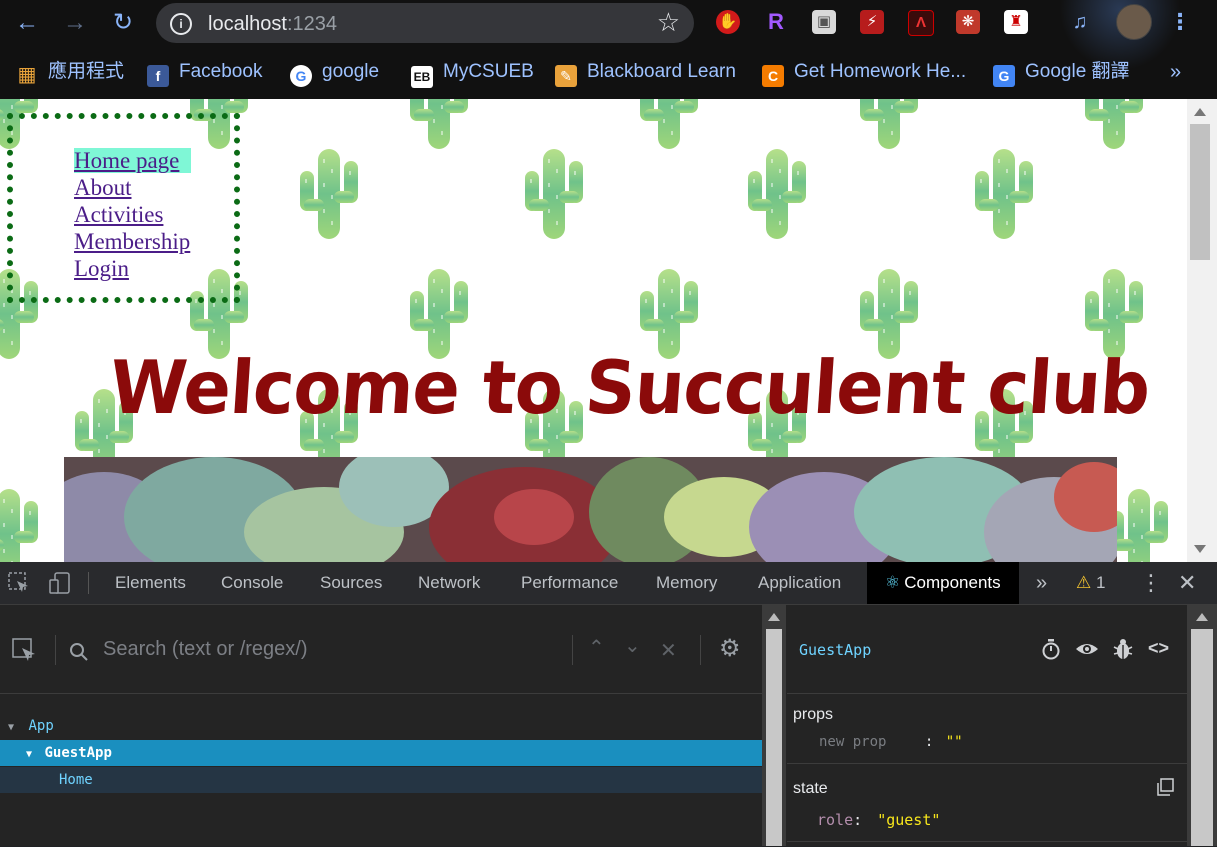  What do you see at coordinates (1187, 583) in the screenshot?
I see `close-devtools-icon: ✕` at bounding box center [1187, 583].